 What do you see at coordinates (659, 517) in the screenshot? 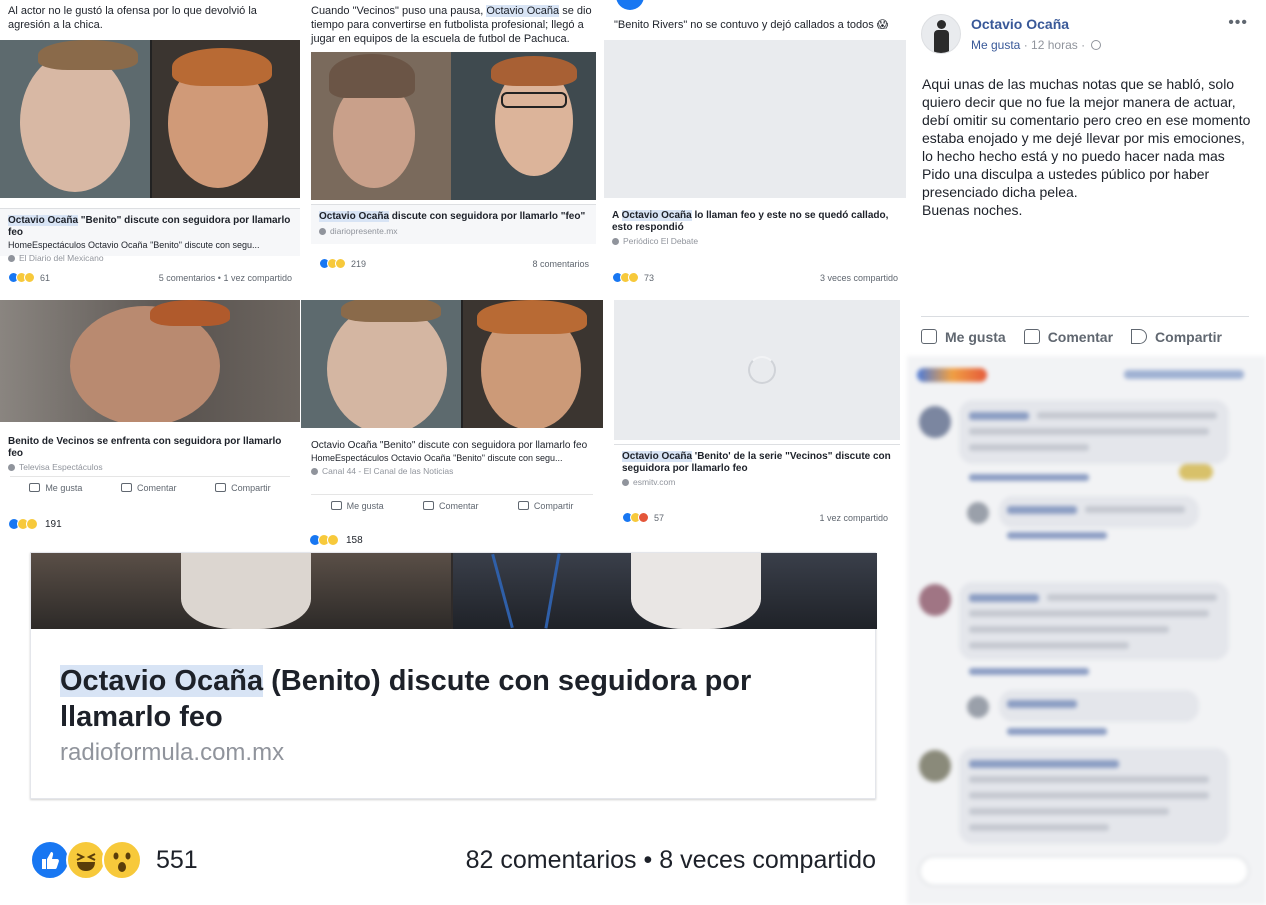
I see `reaction-count: 57` at bounding box center [659, 517].